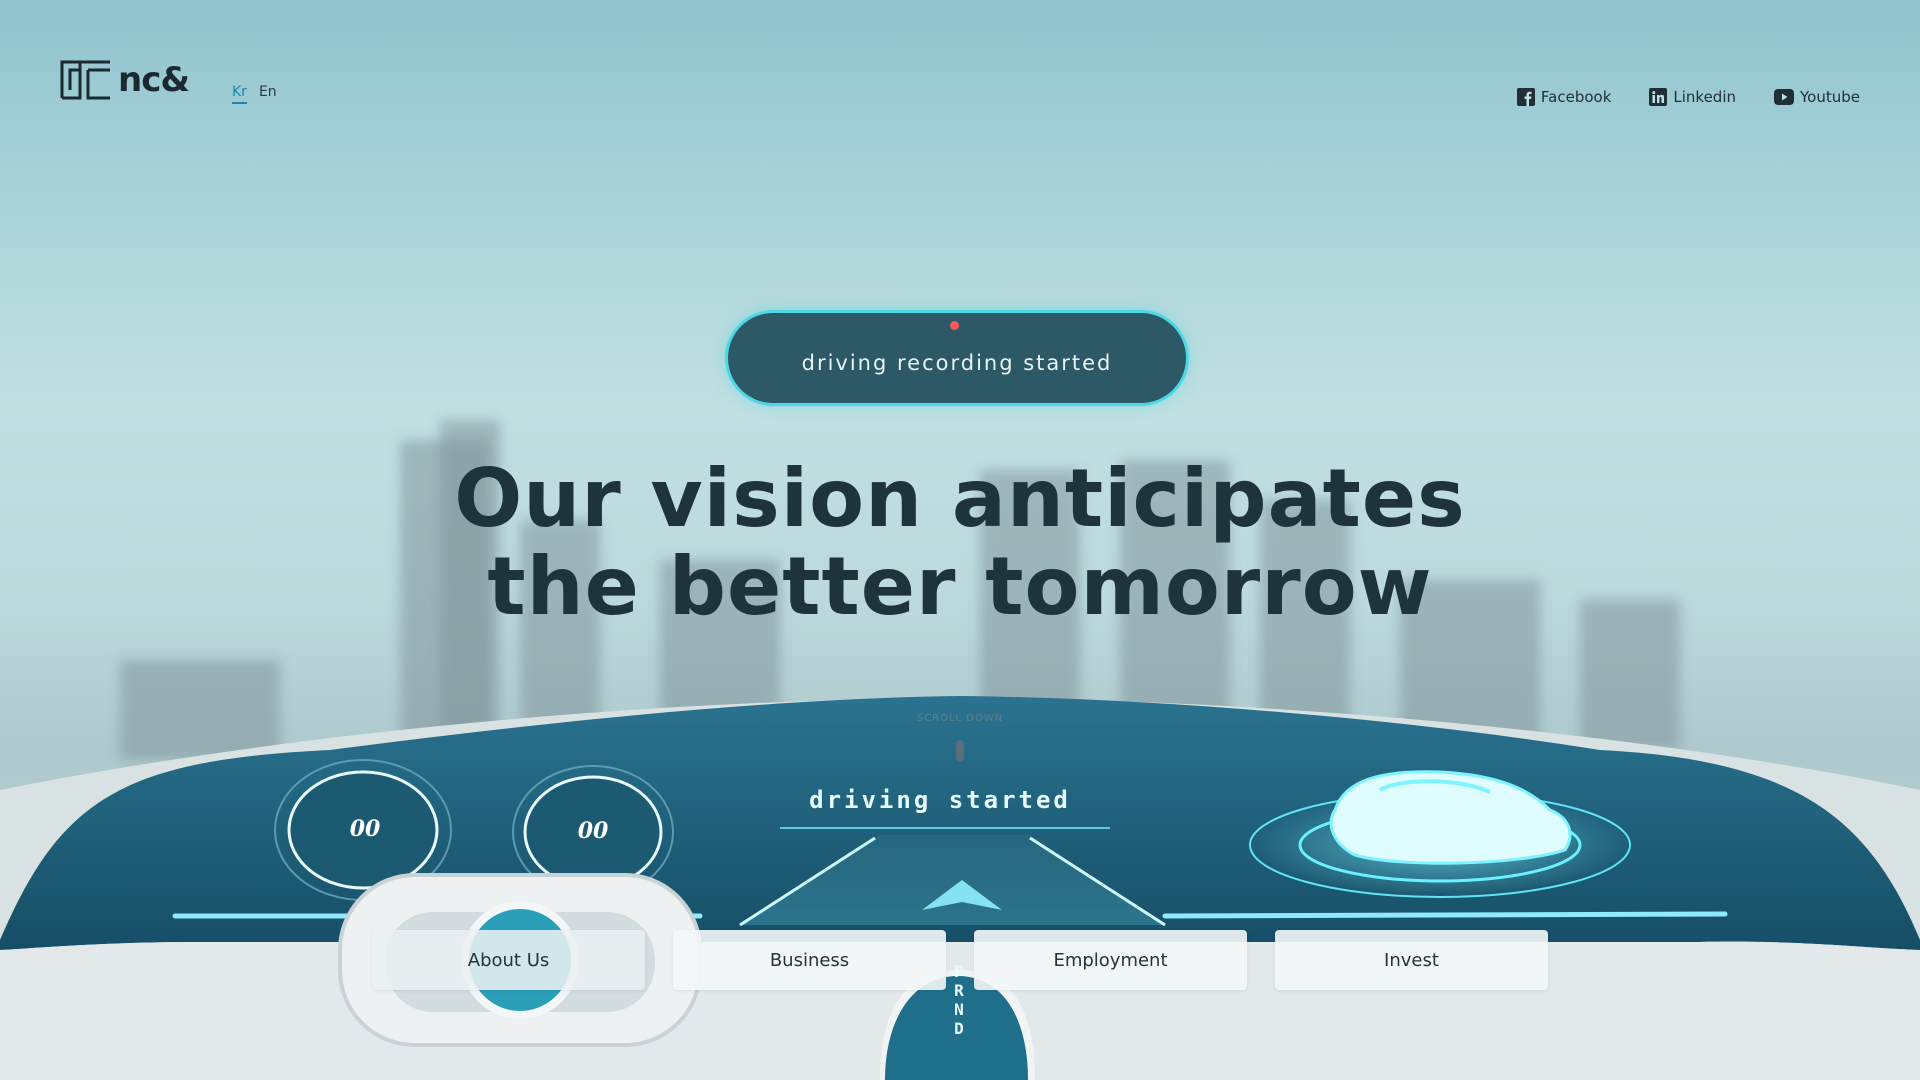  I want to click on nav-employment: Employment, so click(1110, 960).